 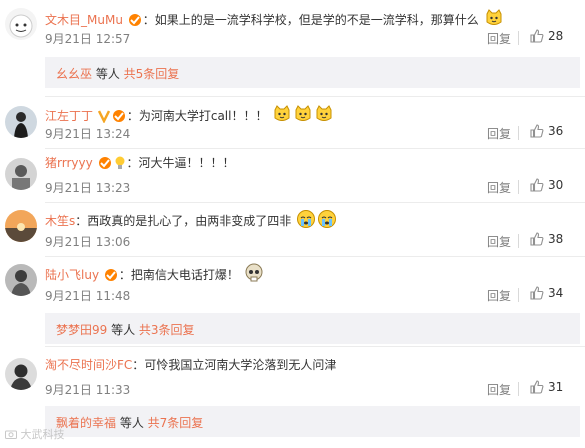 I want to click on view-replies-link: 共7条回复, so click(x=176, y=423).